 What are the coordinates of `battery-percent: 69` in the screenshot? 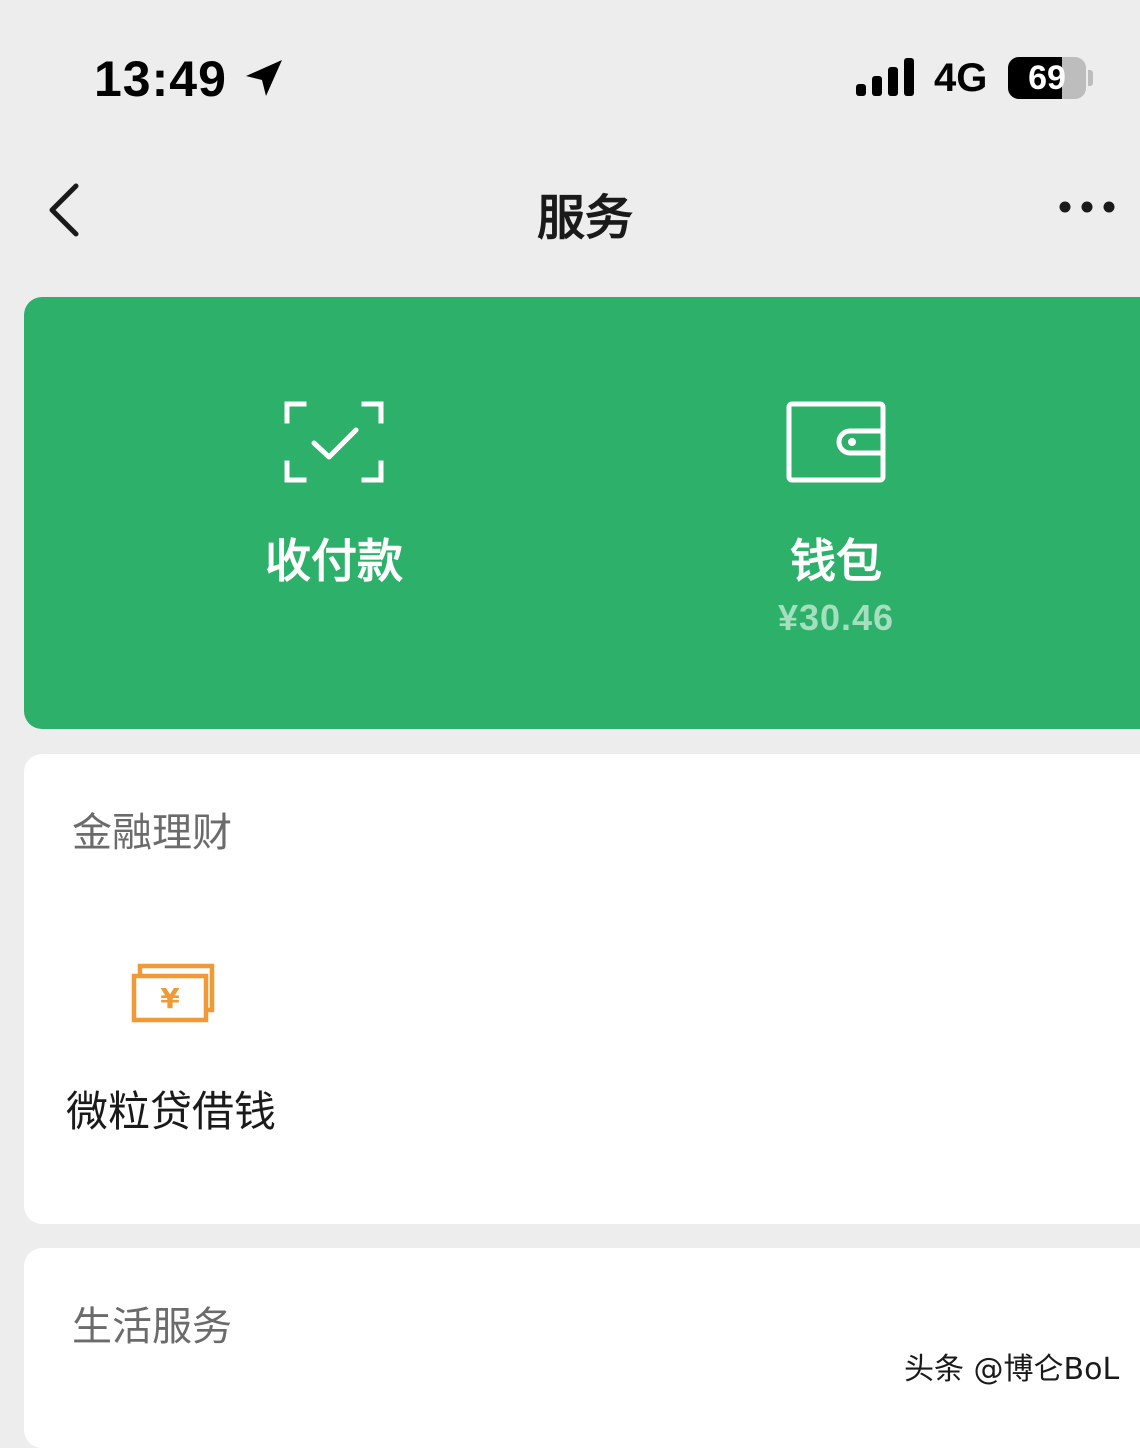 It's located at (1047, 78).